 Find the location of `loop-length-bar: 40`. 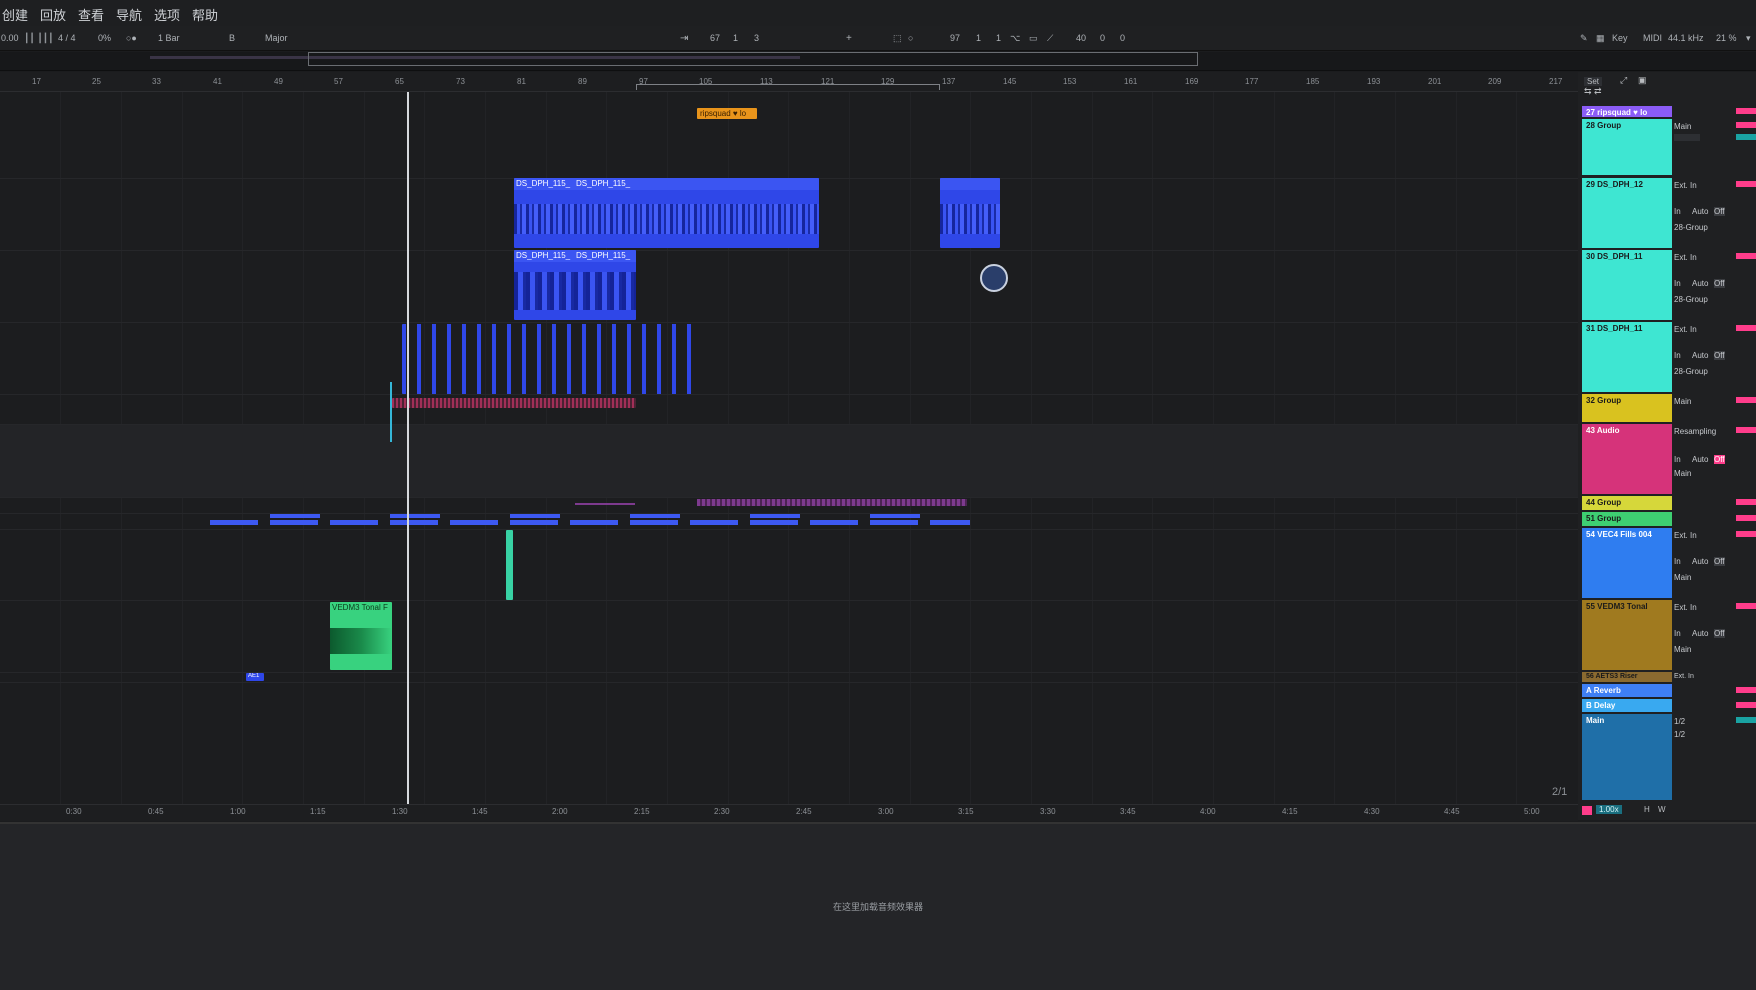

loop-length-bar: 40 is located at coordinates (1081, 38).